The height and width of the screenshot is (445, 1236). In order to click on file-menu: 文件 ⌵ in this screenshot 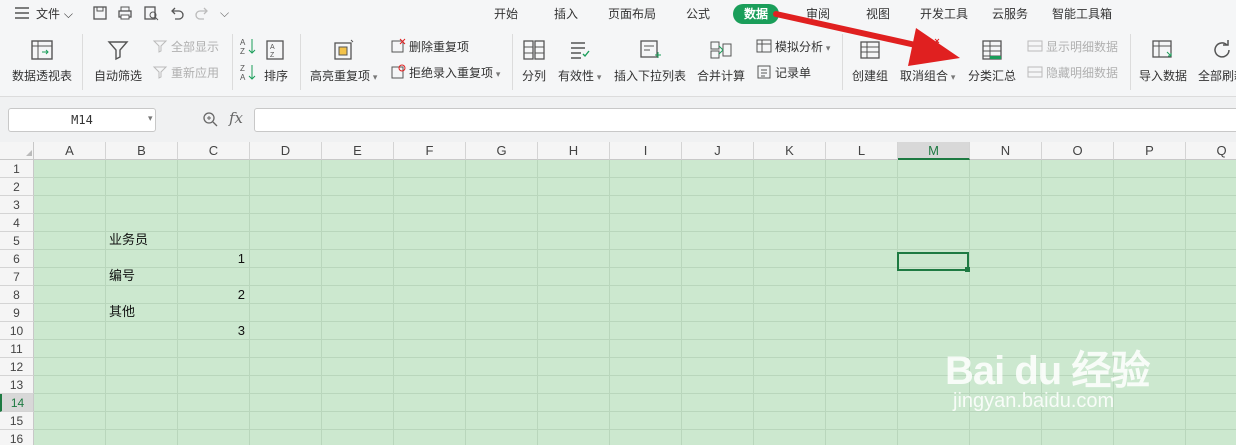, I will do `click(54, 14)`.